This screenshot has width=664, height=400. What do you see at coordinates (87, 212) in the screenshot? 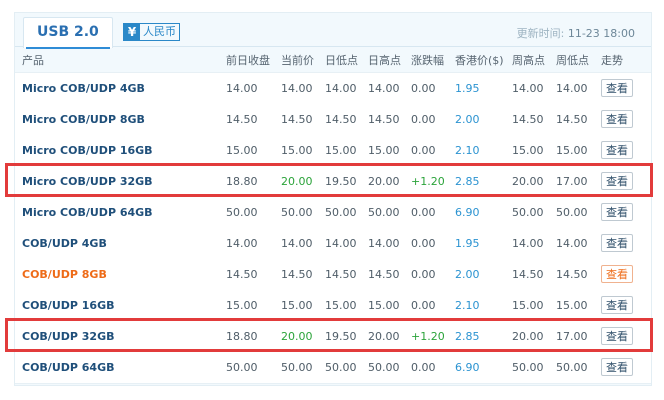
I see `product-name: Micro COB/UDP 64GB` at bounding box center [87, 212].